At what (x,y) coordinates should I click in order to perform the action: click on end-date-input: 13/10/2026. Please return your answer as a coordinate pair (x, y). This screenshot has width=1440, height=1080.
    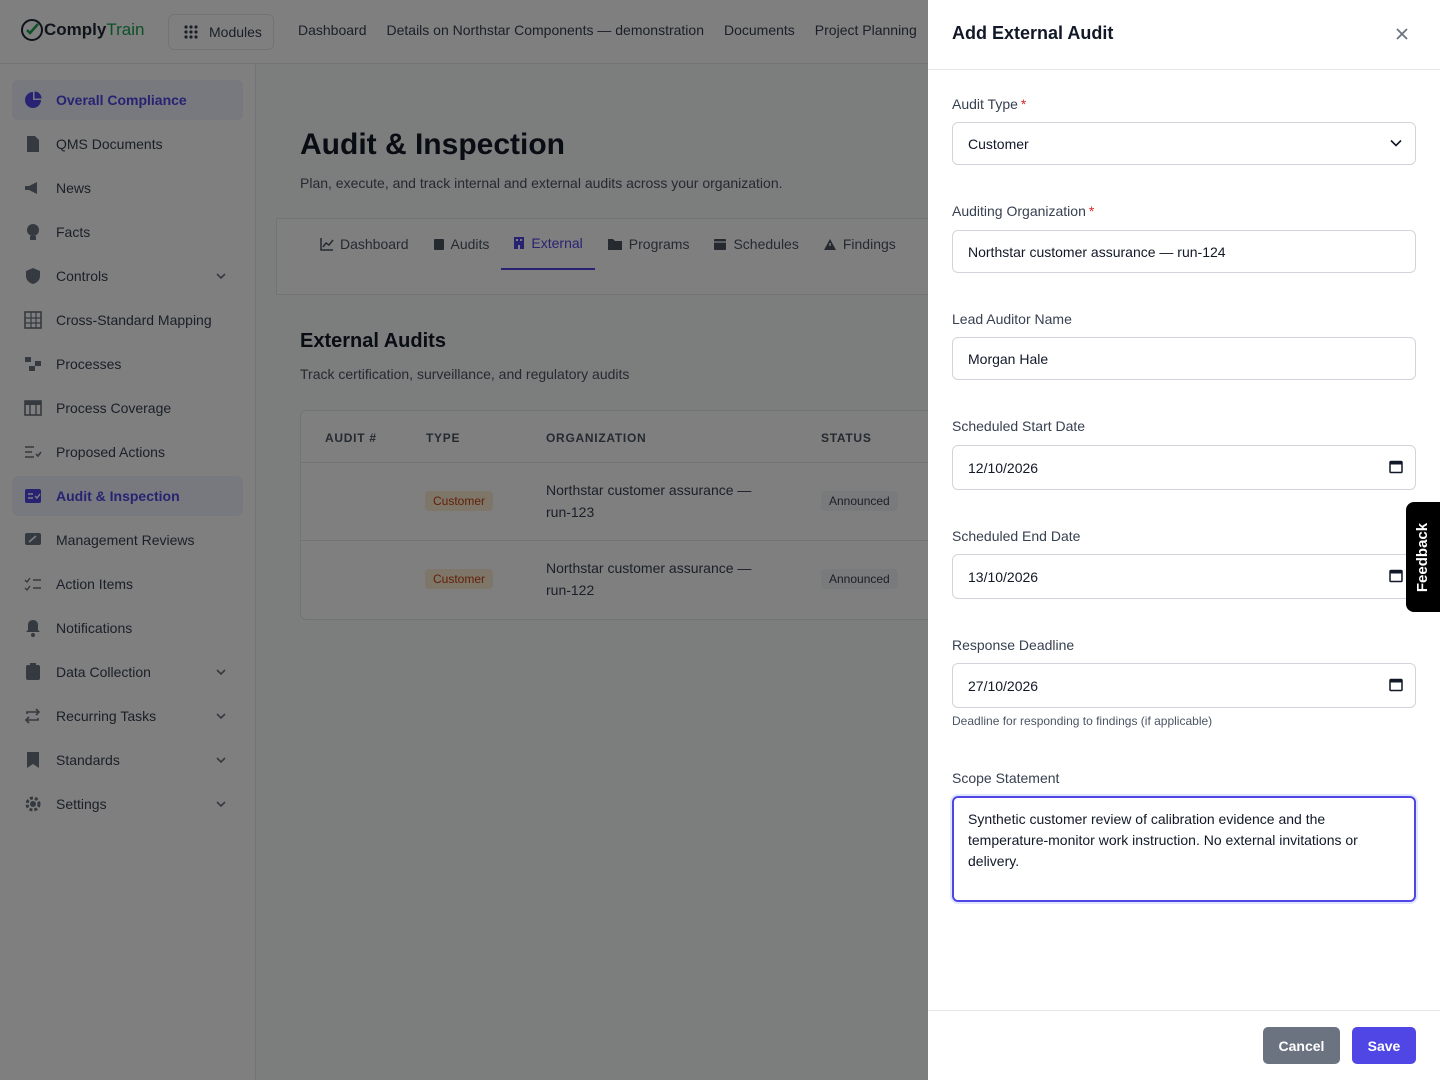
    Looking at the image, I should click on (1184, 576).